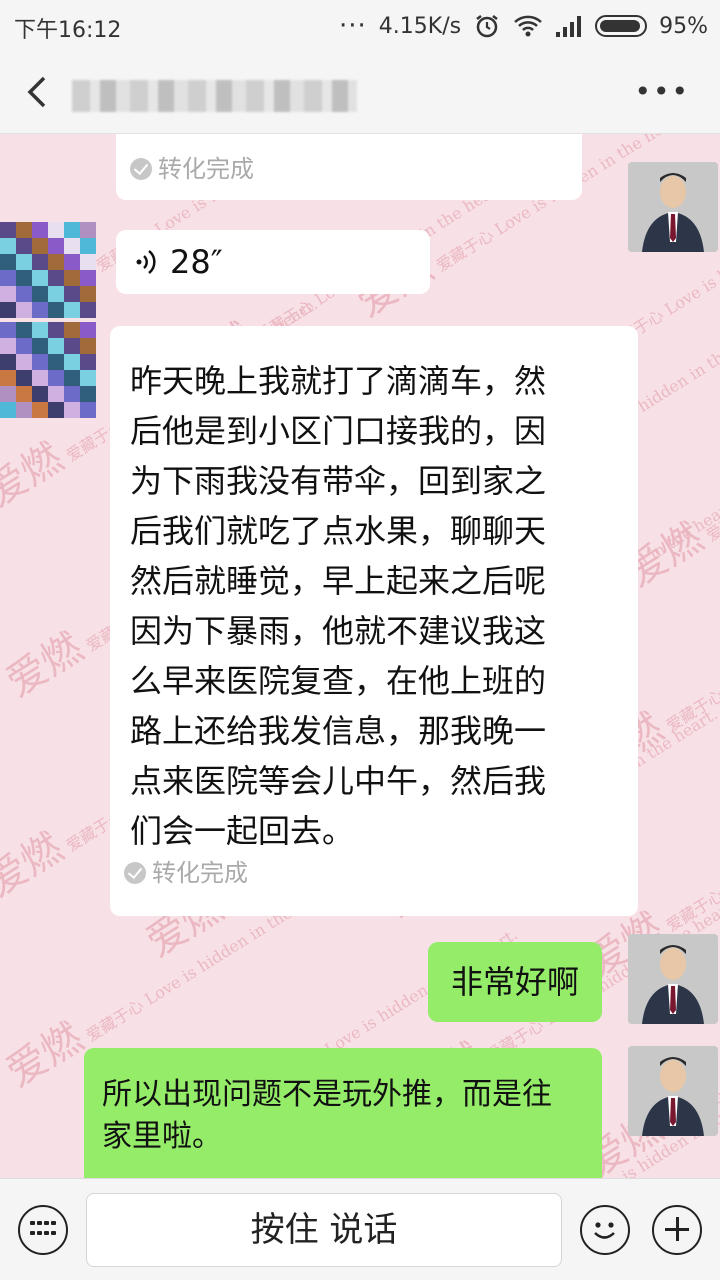 The width and height of the screenshot is (720, 1280). Describe the element at coordinates (338, 731) in the screenshot. I see `message-line: 路上还给我发信息，那我晚一` at that location.